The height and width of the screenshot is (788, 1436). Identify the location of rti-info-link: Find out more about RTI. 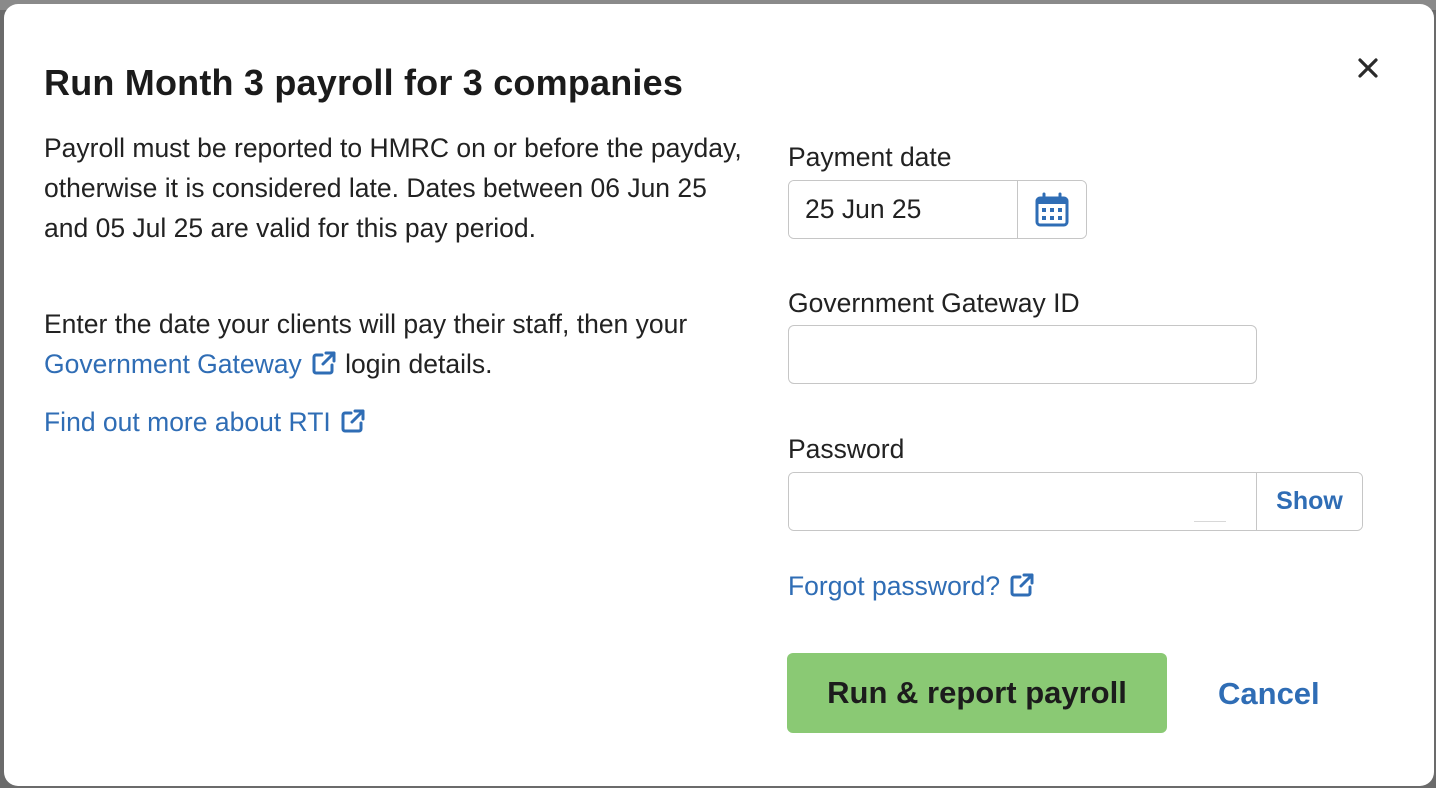
(205, 422).